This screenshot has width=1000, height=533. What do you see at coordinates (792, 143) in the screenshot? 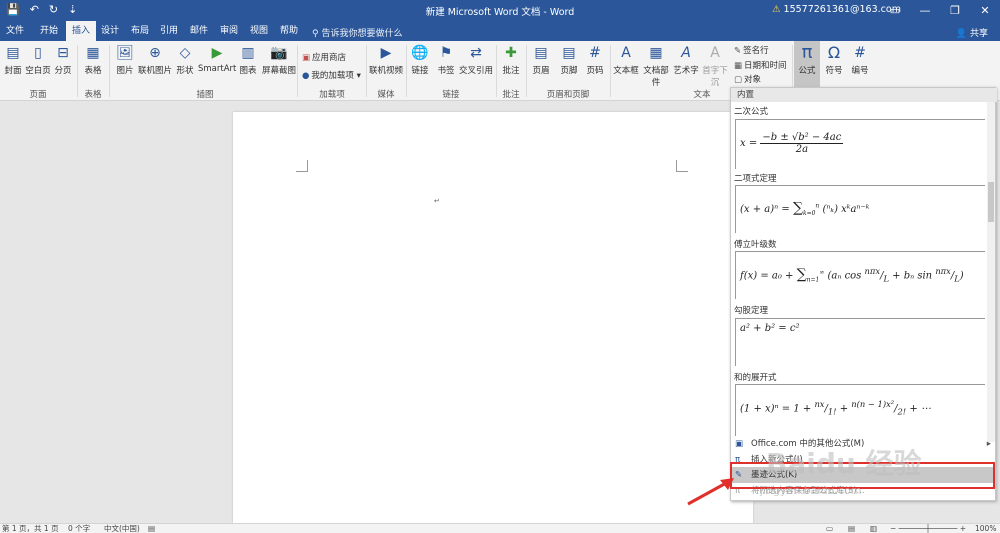
I see `equation-formula: x = −b ± √b² − 4ac 2a` at bounding box center [792, 143].